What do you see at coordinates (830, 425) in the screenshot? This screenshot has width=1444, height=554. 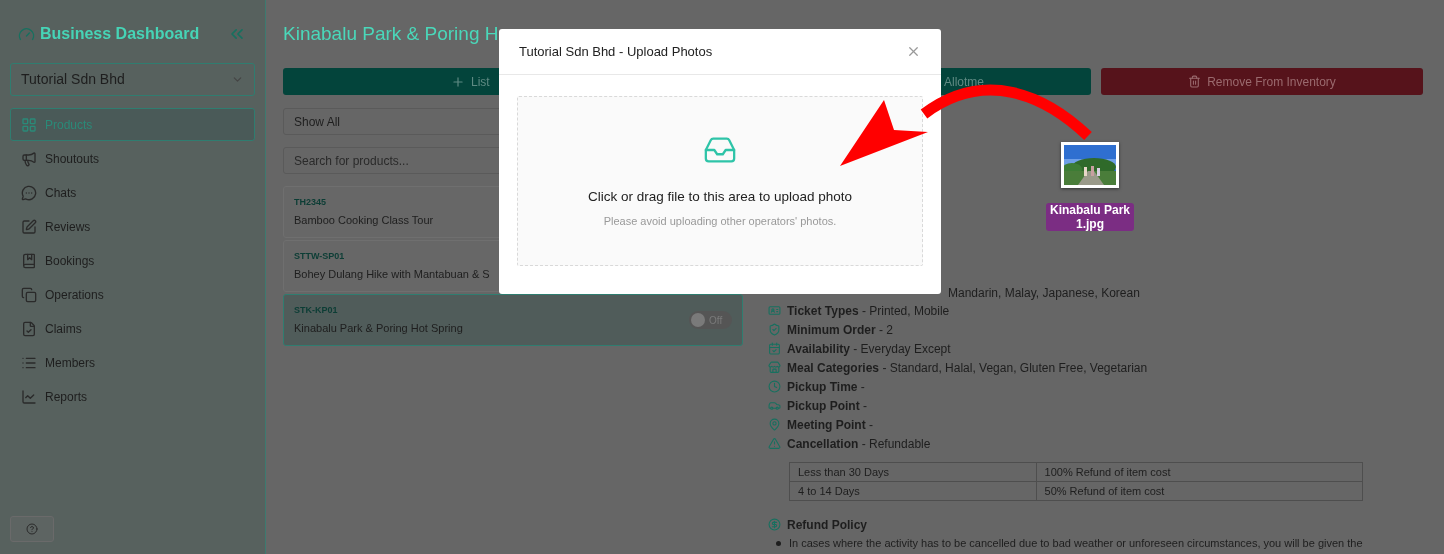 I see `detail-text: Meeting Point -` at bounding box center [830, 425].